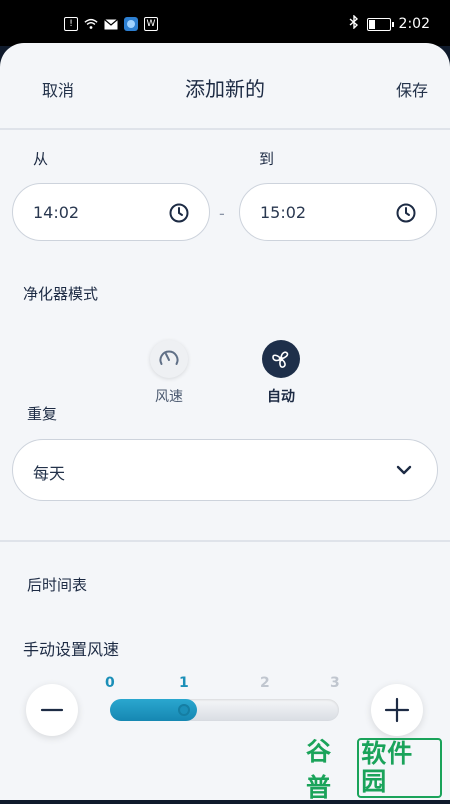  Describe the element at coordinates (335, 683) in the screenshot. I see `speed-tick-3: 3` at that location.